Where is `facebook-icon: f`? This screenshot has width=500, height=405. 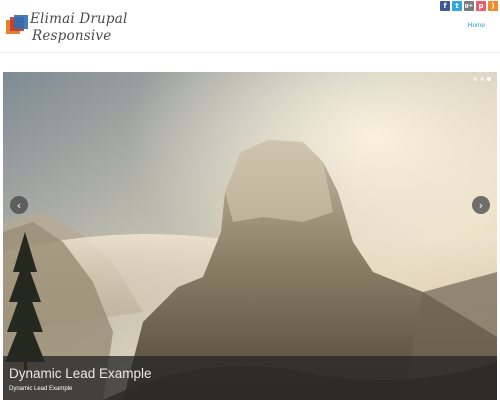
facebook-icon: f is located at coordinates (445, 6).